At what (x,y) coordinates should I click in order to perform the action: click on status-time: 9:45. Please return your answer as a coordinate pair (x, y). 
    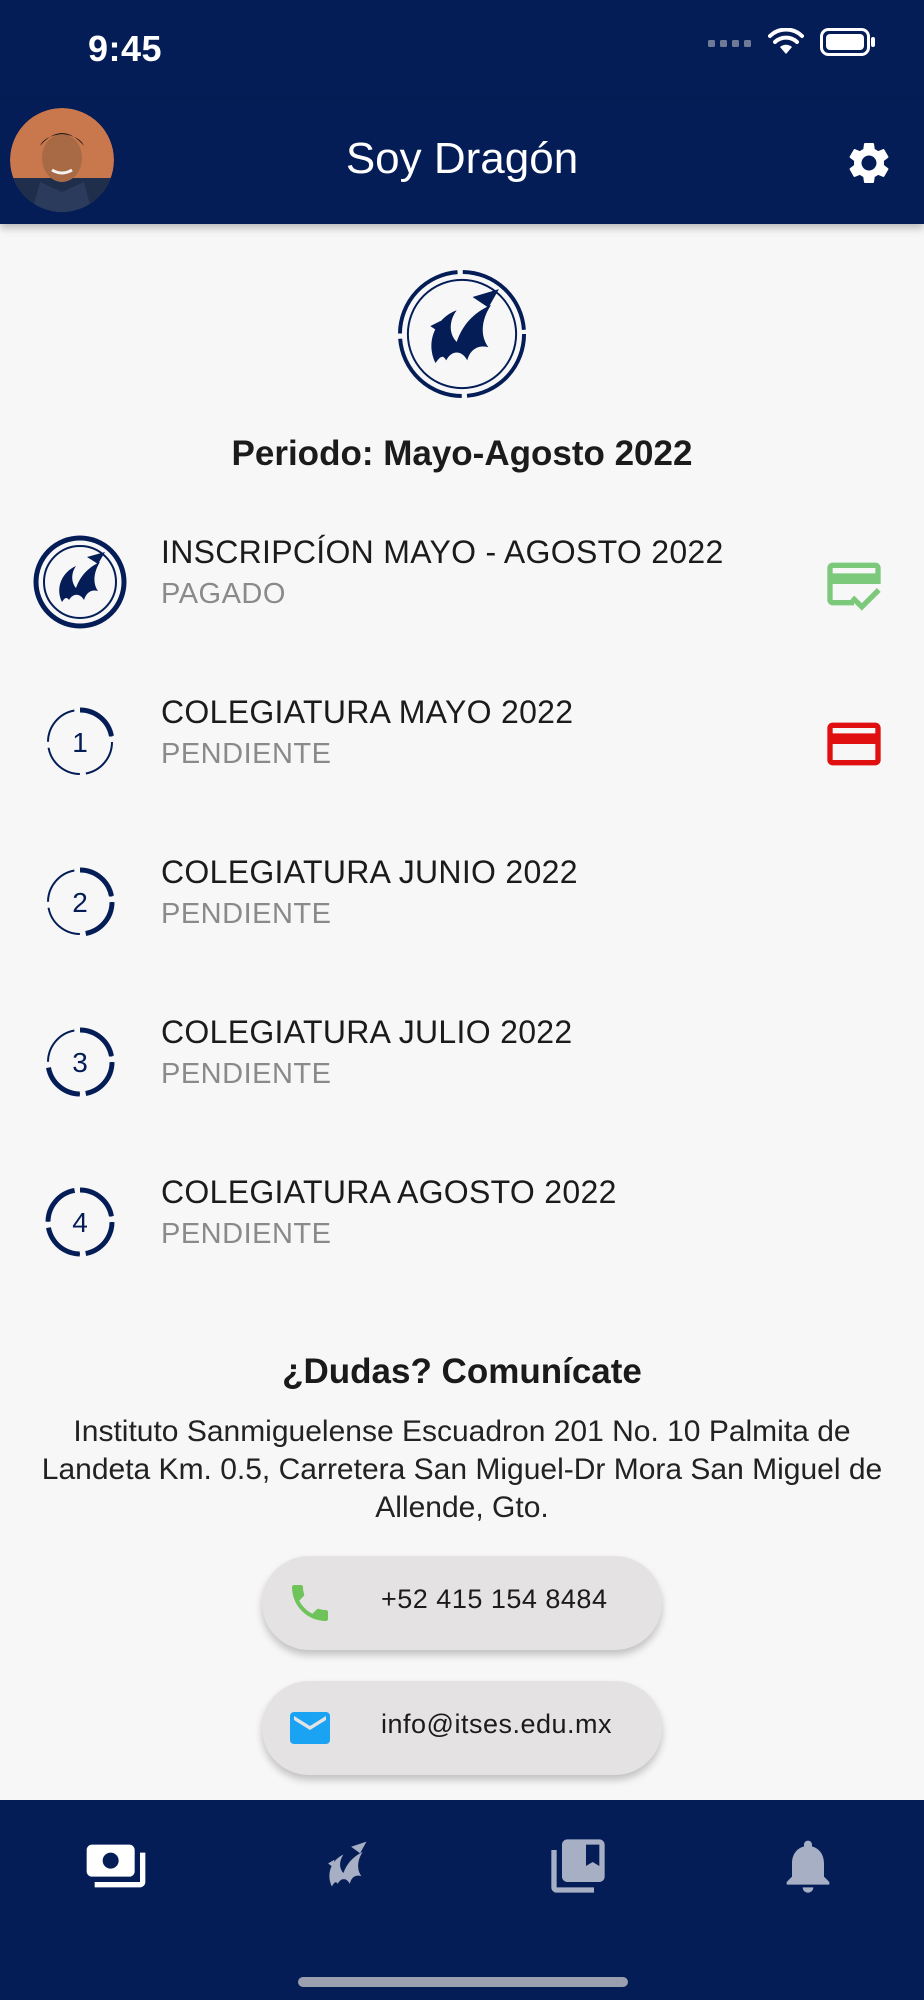
    Looking at the image, I should click on (125, 48).